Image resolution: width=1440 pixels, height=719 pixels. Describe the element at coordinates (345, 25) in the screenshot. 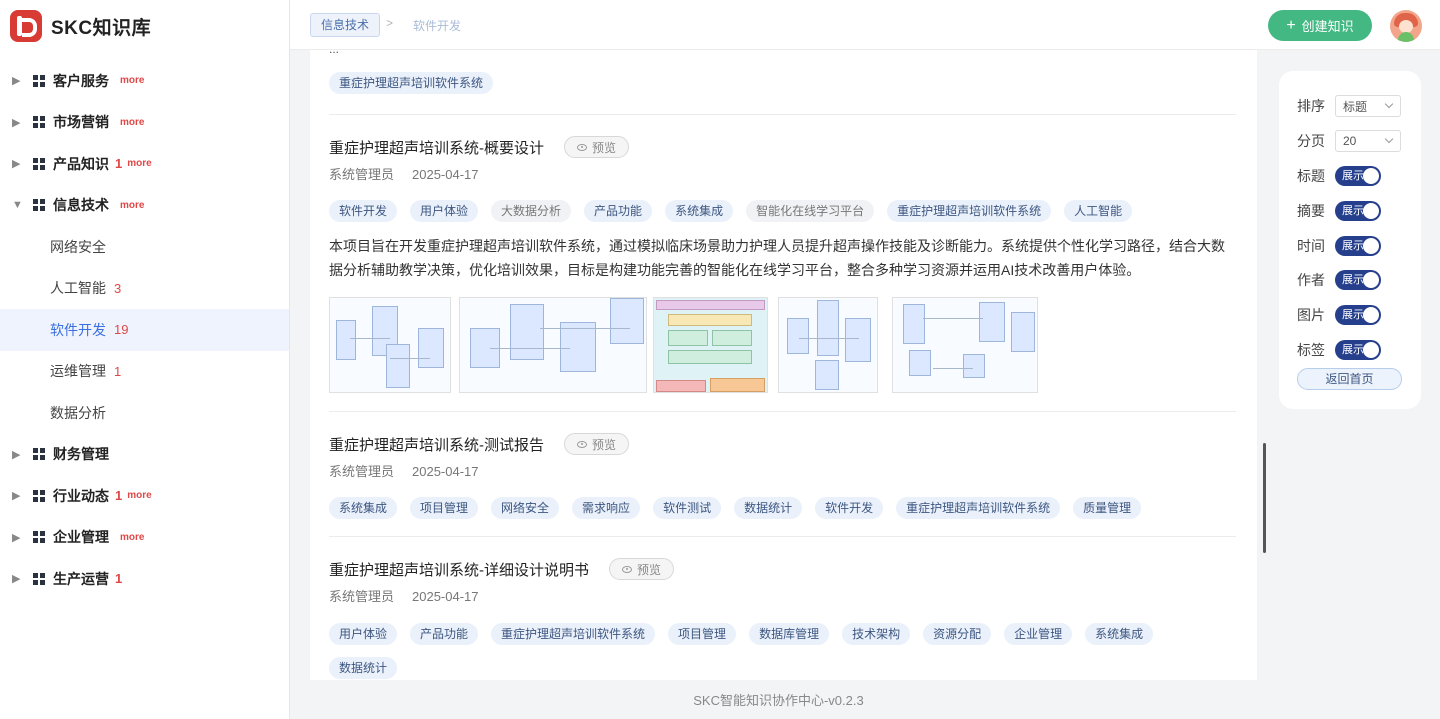

I see `breadcrumb-root: 信息技术` at that location.